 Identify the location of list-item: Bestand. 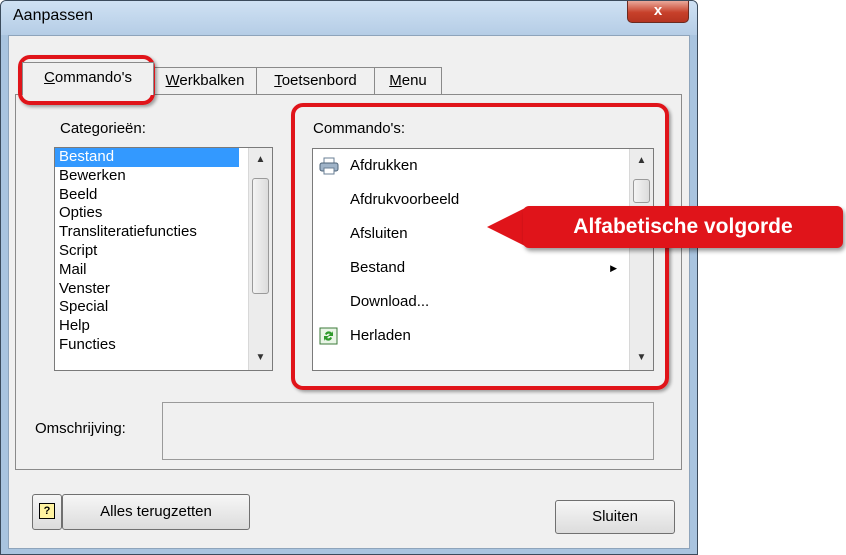
(147, 157).